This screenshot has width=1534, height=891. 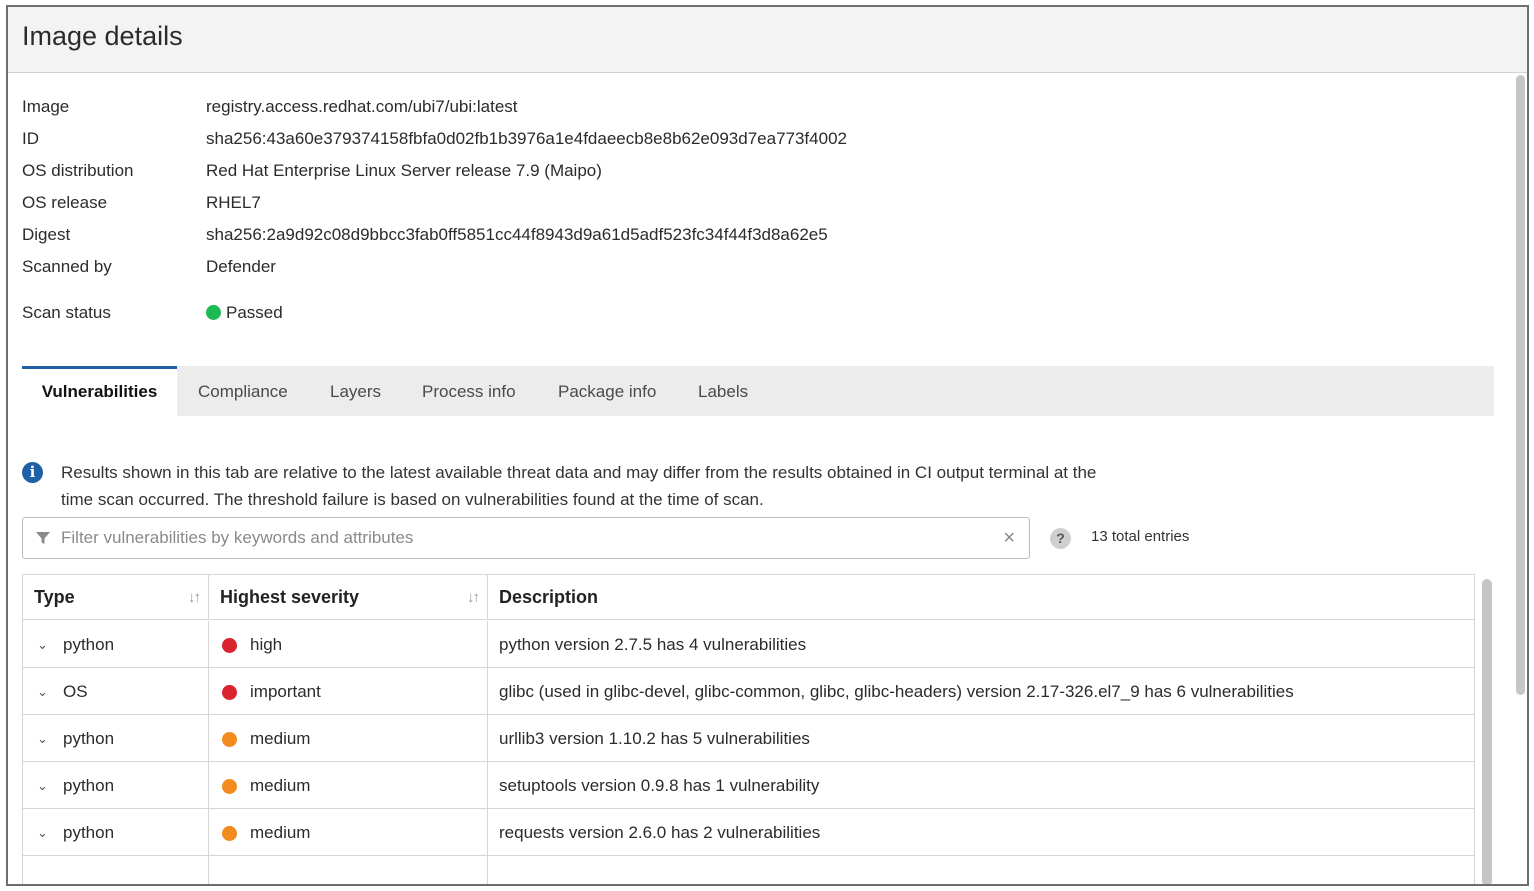 I want to click on table-row, so click(x=748, y=870).